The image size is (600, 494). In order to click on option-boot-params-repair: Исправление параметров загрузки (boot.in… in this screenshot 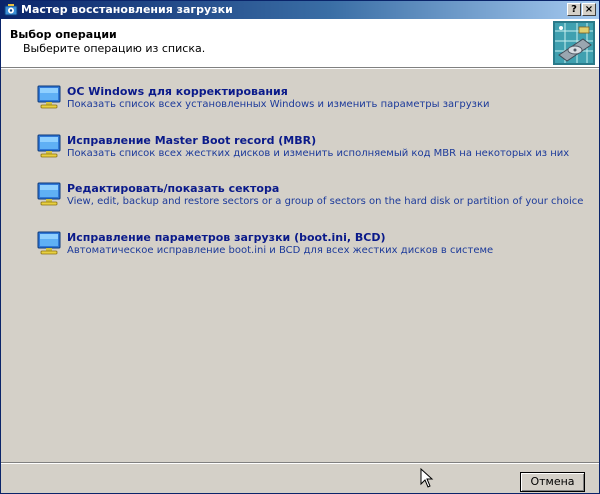, I will do `click(295, 247)`.